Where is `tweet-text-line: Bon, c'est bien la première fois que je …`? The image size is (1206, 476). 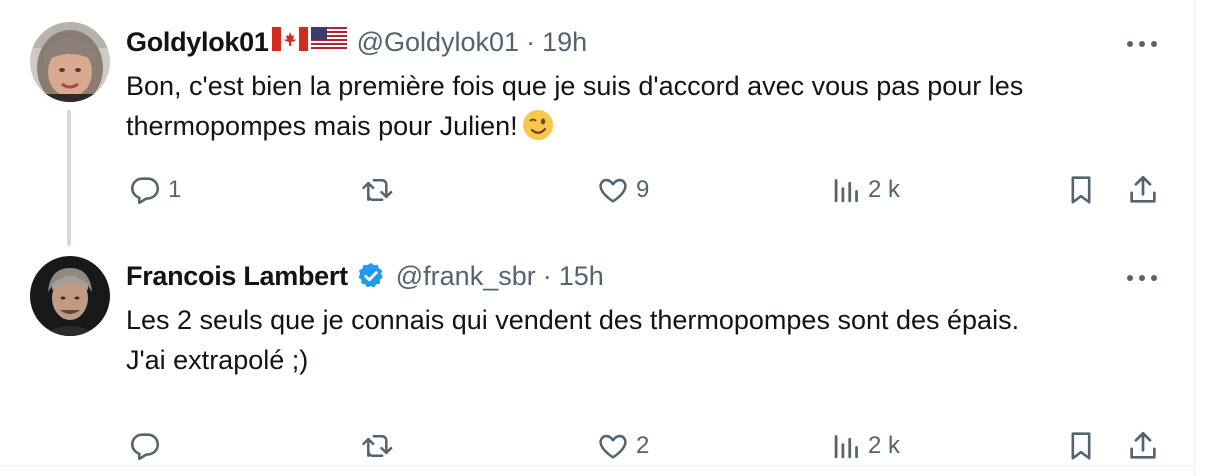
tweet-text-line: Bon, c'est bien la première fois que je … is located at coordinates (575, 86).